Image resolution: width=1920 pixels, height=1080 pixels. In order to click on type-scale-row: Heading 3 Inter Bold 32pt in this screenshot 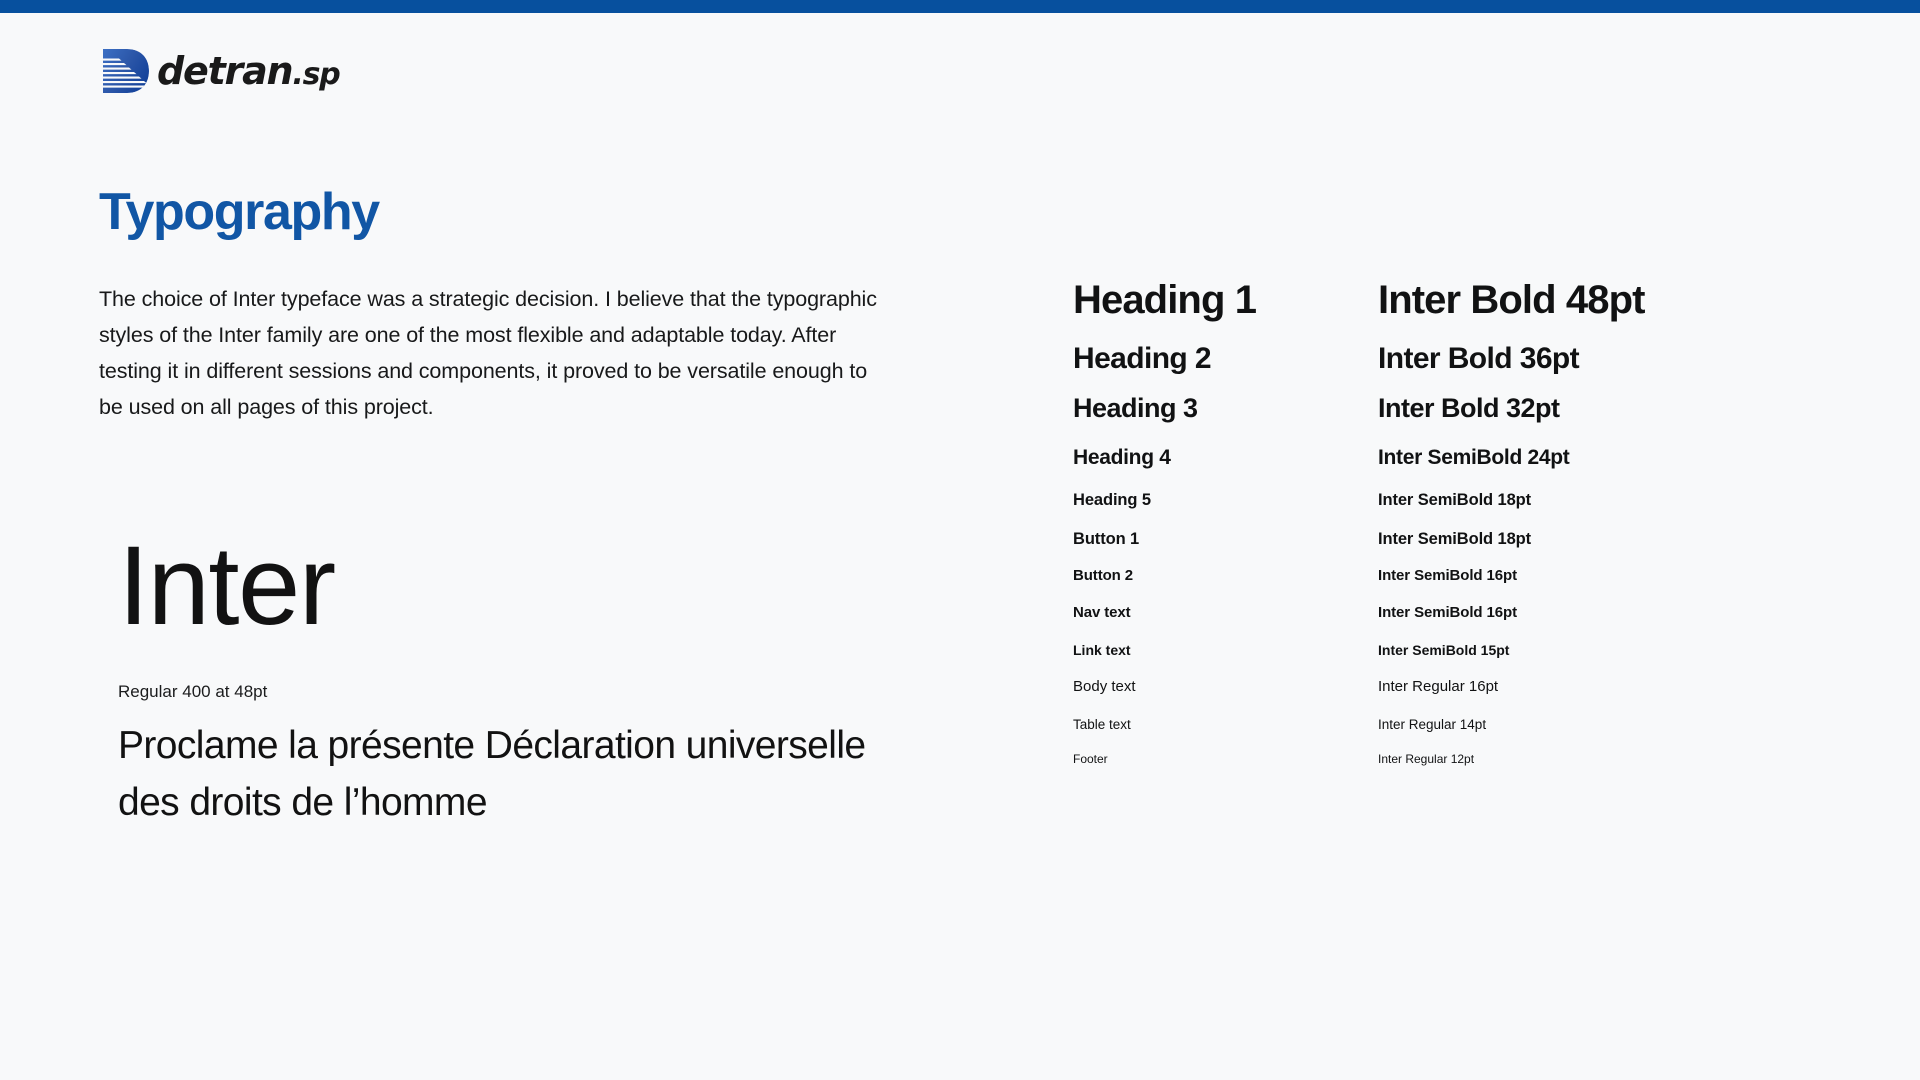, I will do `click(1453, 408)`.